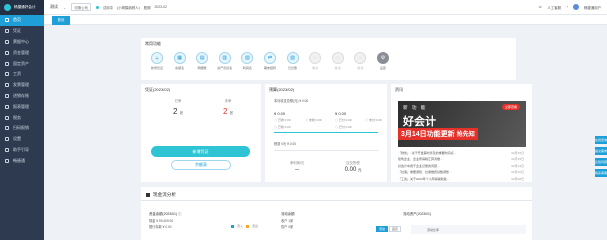 The width and height of the screenshot is (607, 240). What do you see at coordinates (54, 7) in the screenshot?
I see `company-name: 测试` at bounding box center [54, 7].